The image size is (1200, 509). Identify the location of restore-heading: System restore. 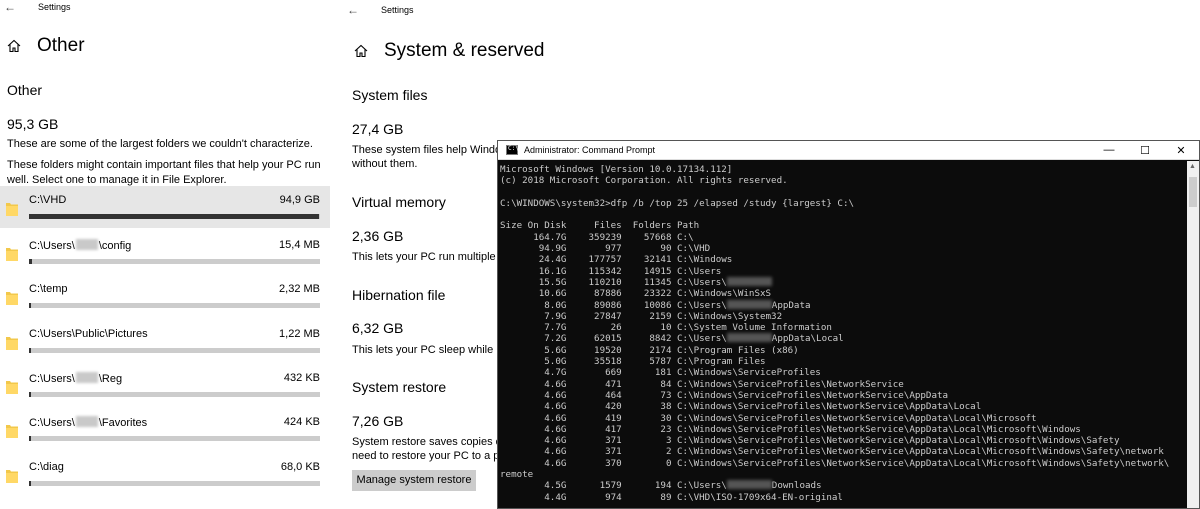
(399, 387).